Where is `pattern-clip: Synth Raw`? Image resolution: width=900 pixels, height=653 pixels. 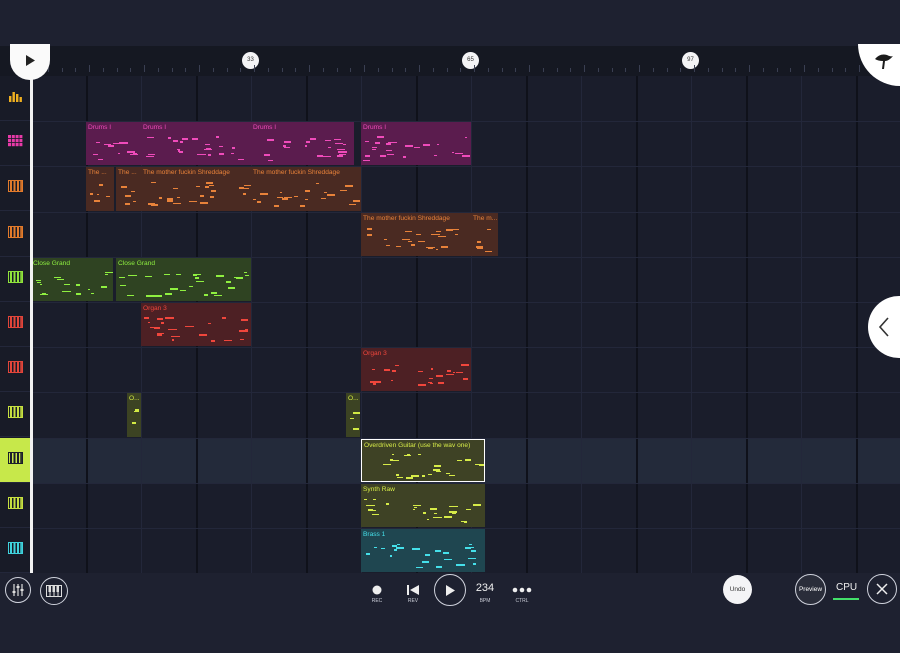 pattern-clip: Synth Raw is located at coordinates (423, 505).